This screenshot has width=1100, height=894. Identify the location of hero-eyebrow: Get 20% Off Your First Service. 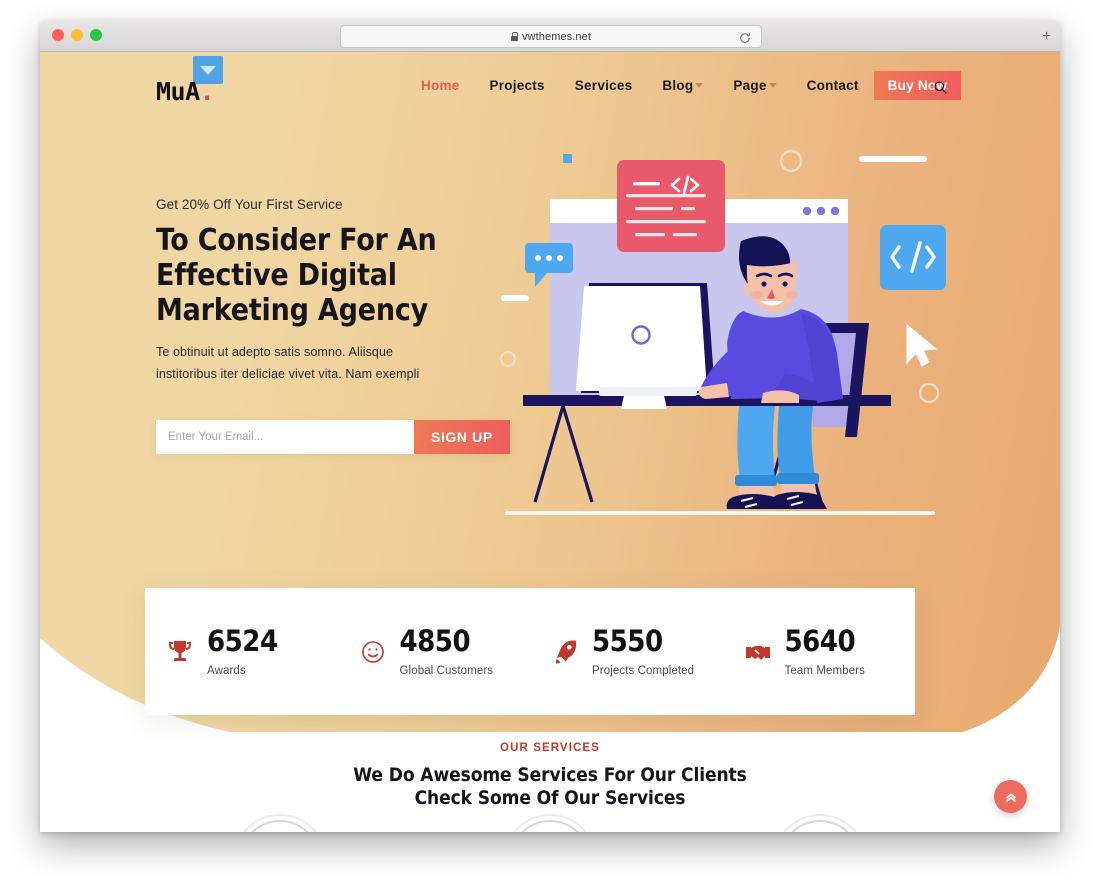
(249, 204).